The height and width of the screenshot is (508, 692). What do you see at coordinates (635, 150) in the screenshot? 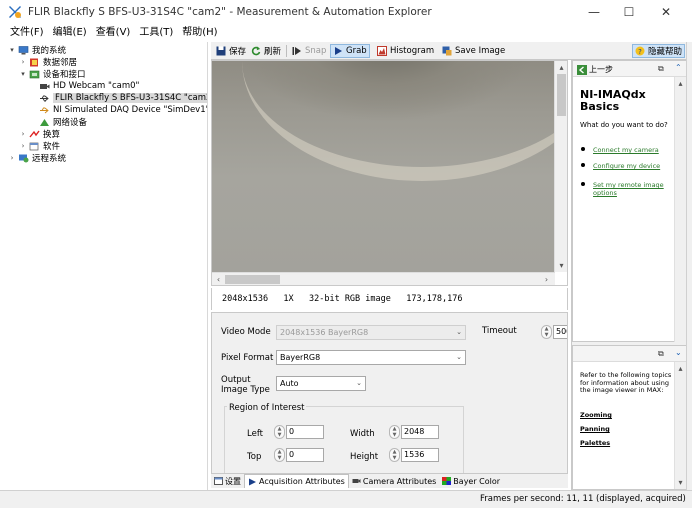
I see `connect-camera-link: Connect my camera` at bounding box center [635, 150].